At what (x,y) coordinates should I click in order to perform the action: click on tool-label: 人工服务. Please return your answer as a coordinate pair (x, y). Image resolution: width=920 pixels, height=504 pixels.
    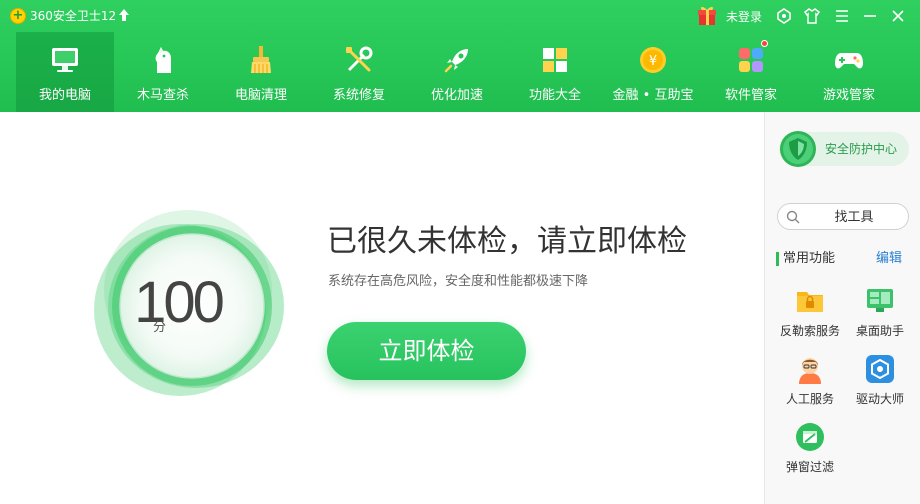
    Looking at the image, I should click on (809, 399).